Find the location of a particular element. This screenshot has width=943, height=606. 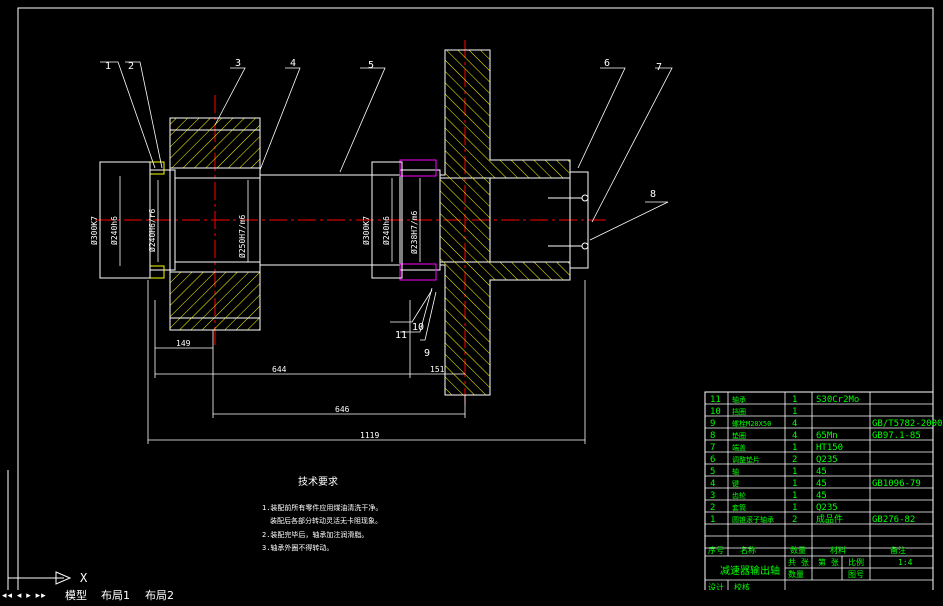

bom-cell-name: 套筒 is located at coordinates (739, 507).